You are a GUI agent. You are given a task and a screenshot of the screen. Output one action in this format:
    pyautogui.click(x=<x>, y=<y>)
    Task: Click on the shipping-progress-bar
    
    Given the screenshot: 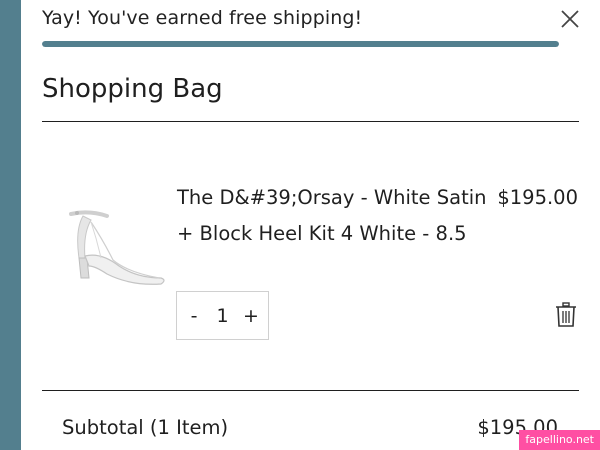 What is the action you would take?
    pyautogui.click(x=300, y=44)
    